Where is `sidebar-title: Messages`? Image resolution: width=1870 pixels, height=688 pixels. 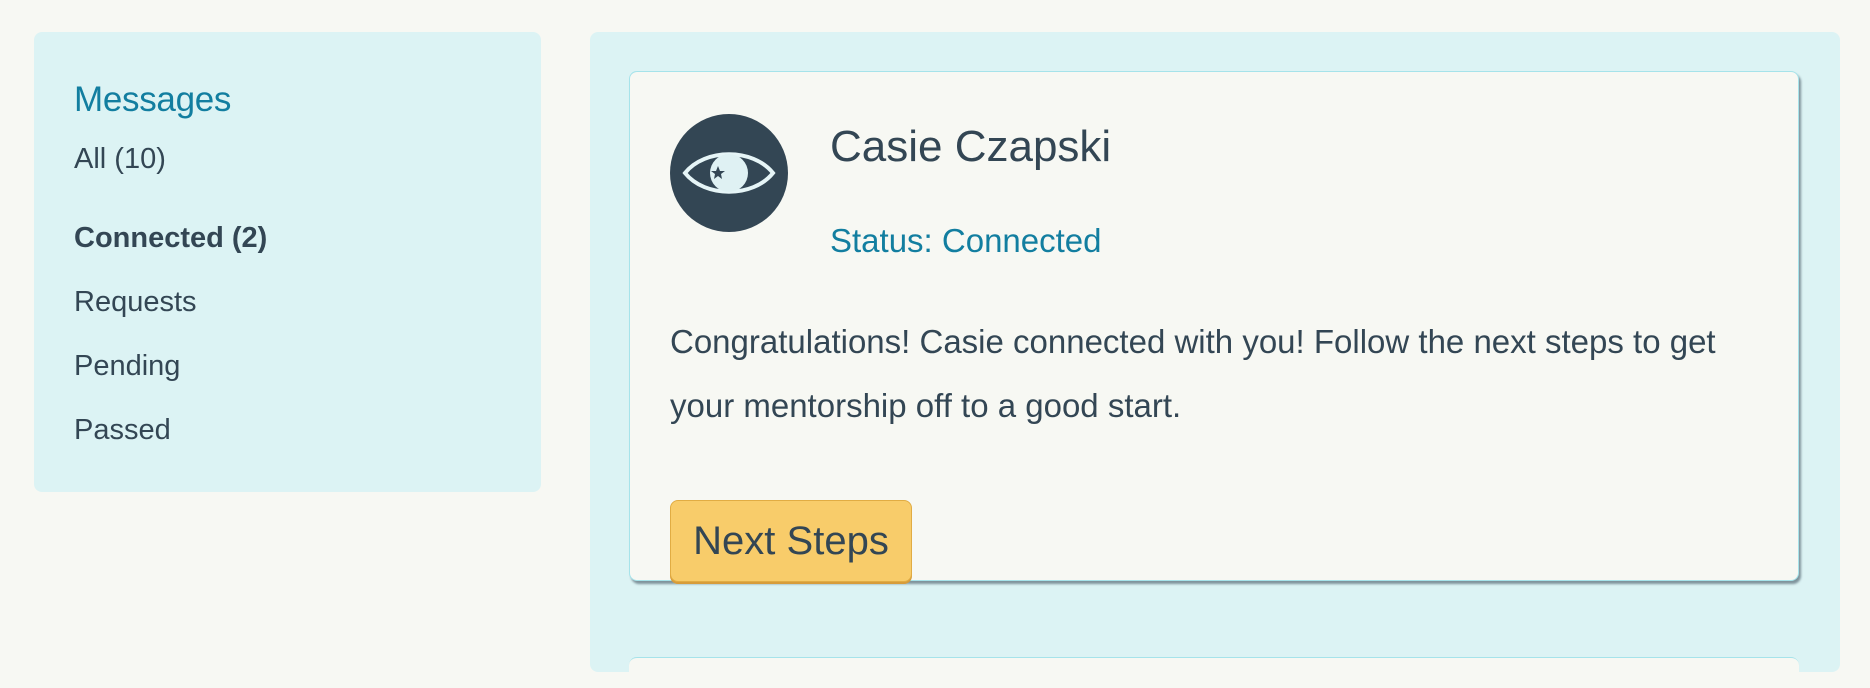
sidebar-title: Messages is located at coordinates (153, 99).